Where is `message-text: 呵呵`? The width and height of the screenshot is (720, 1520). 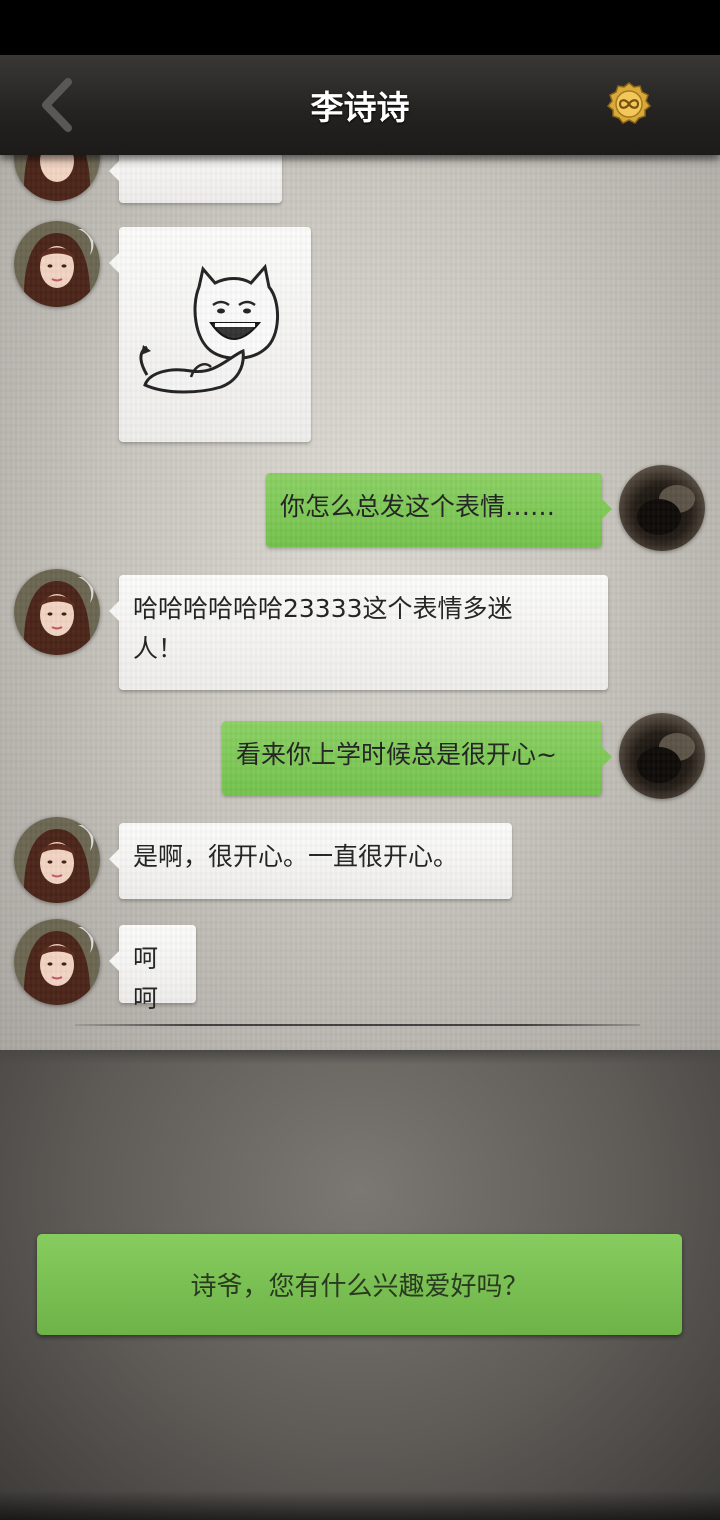
message-text: 呵呵 is located at coordinates (146, 978).